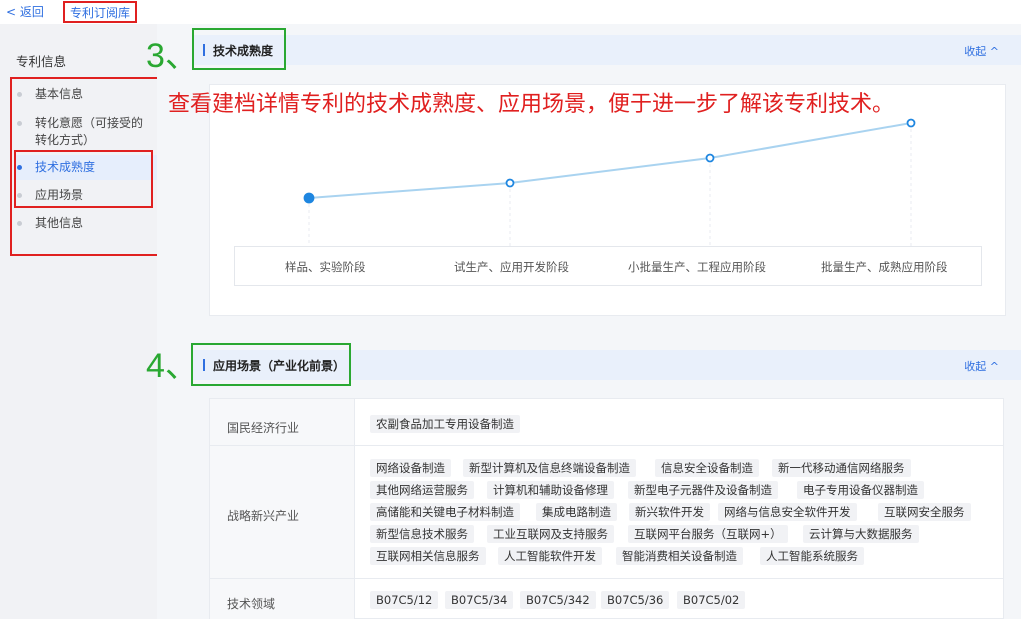  What do you see at coordinates (841, 468) in the screenshot?
I see `tag-strategic: 新一代移动通信网络服务` at bounding box center [841, 468].